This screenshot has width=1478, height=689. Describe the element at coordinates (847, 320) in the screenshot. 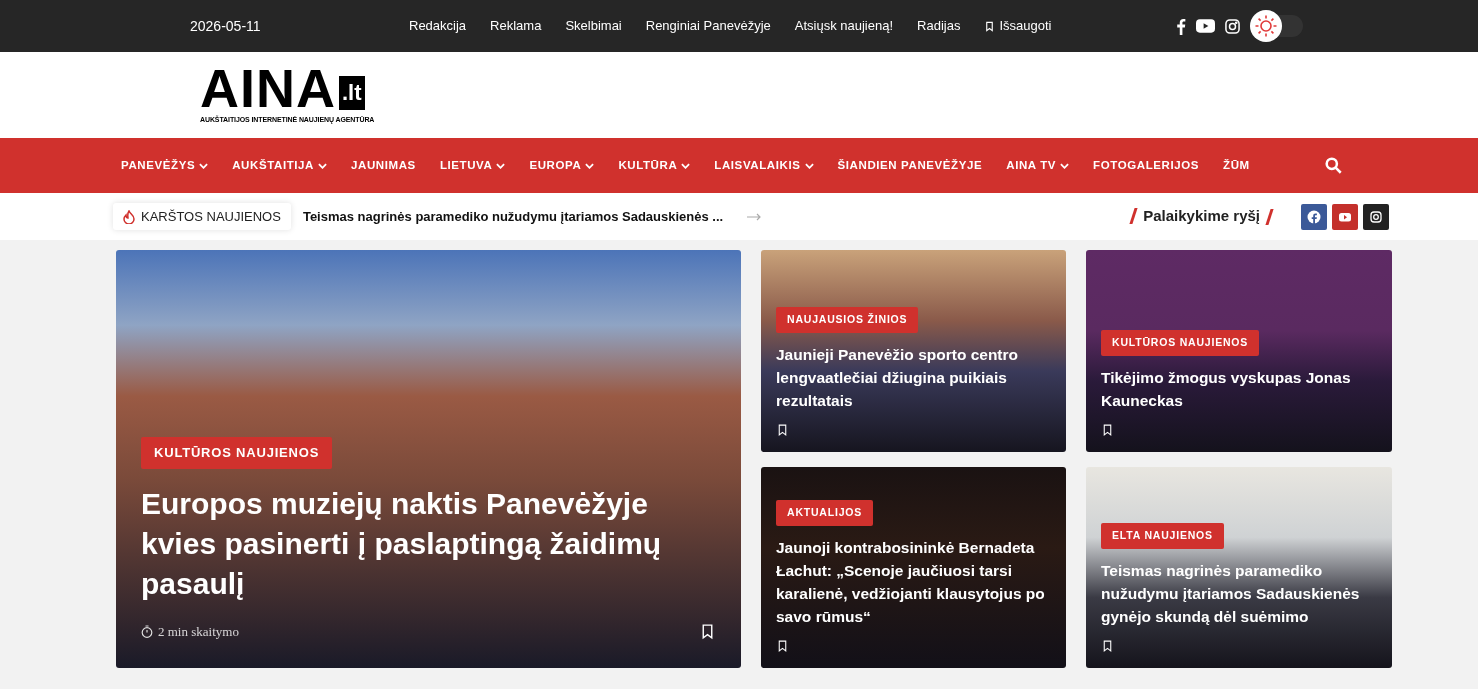

I see `category-tag: NAUJAUSIOS ŽINIOS` at that location.